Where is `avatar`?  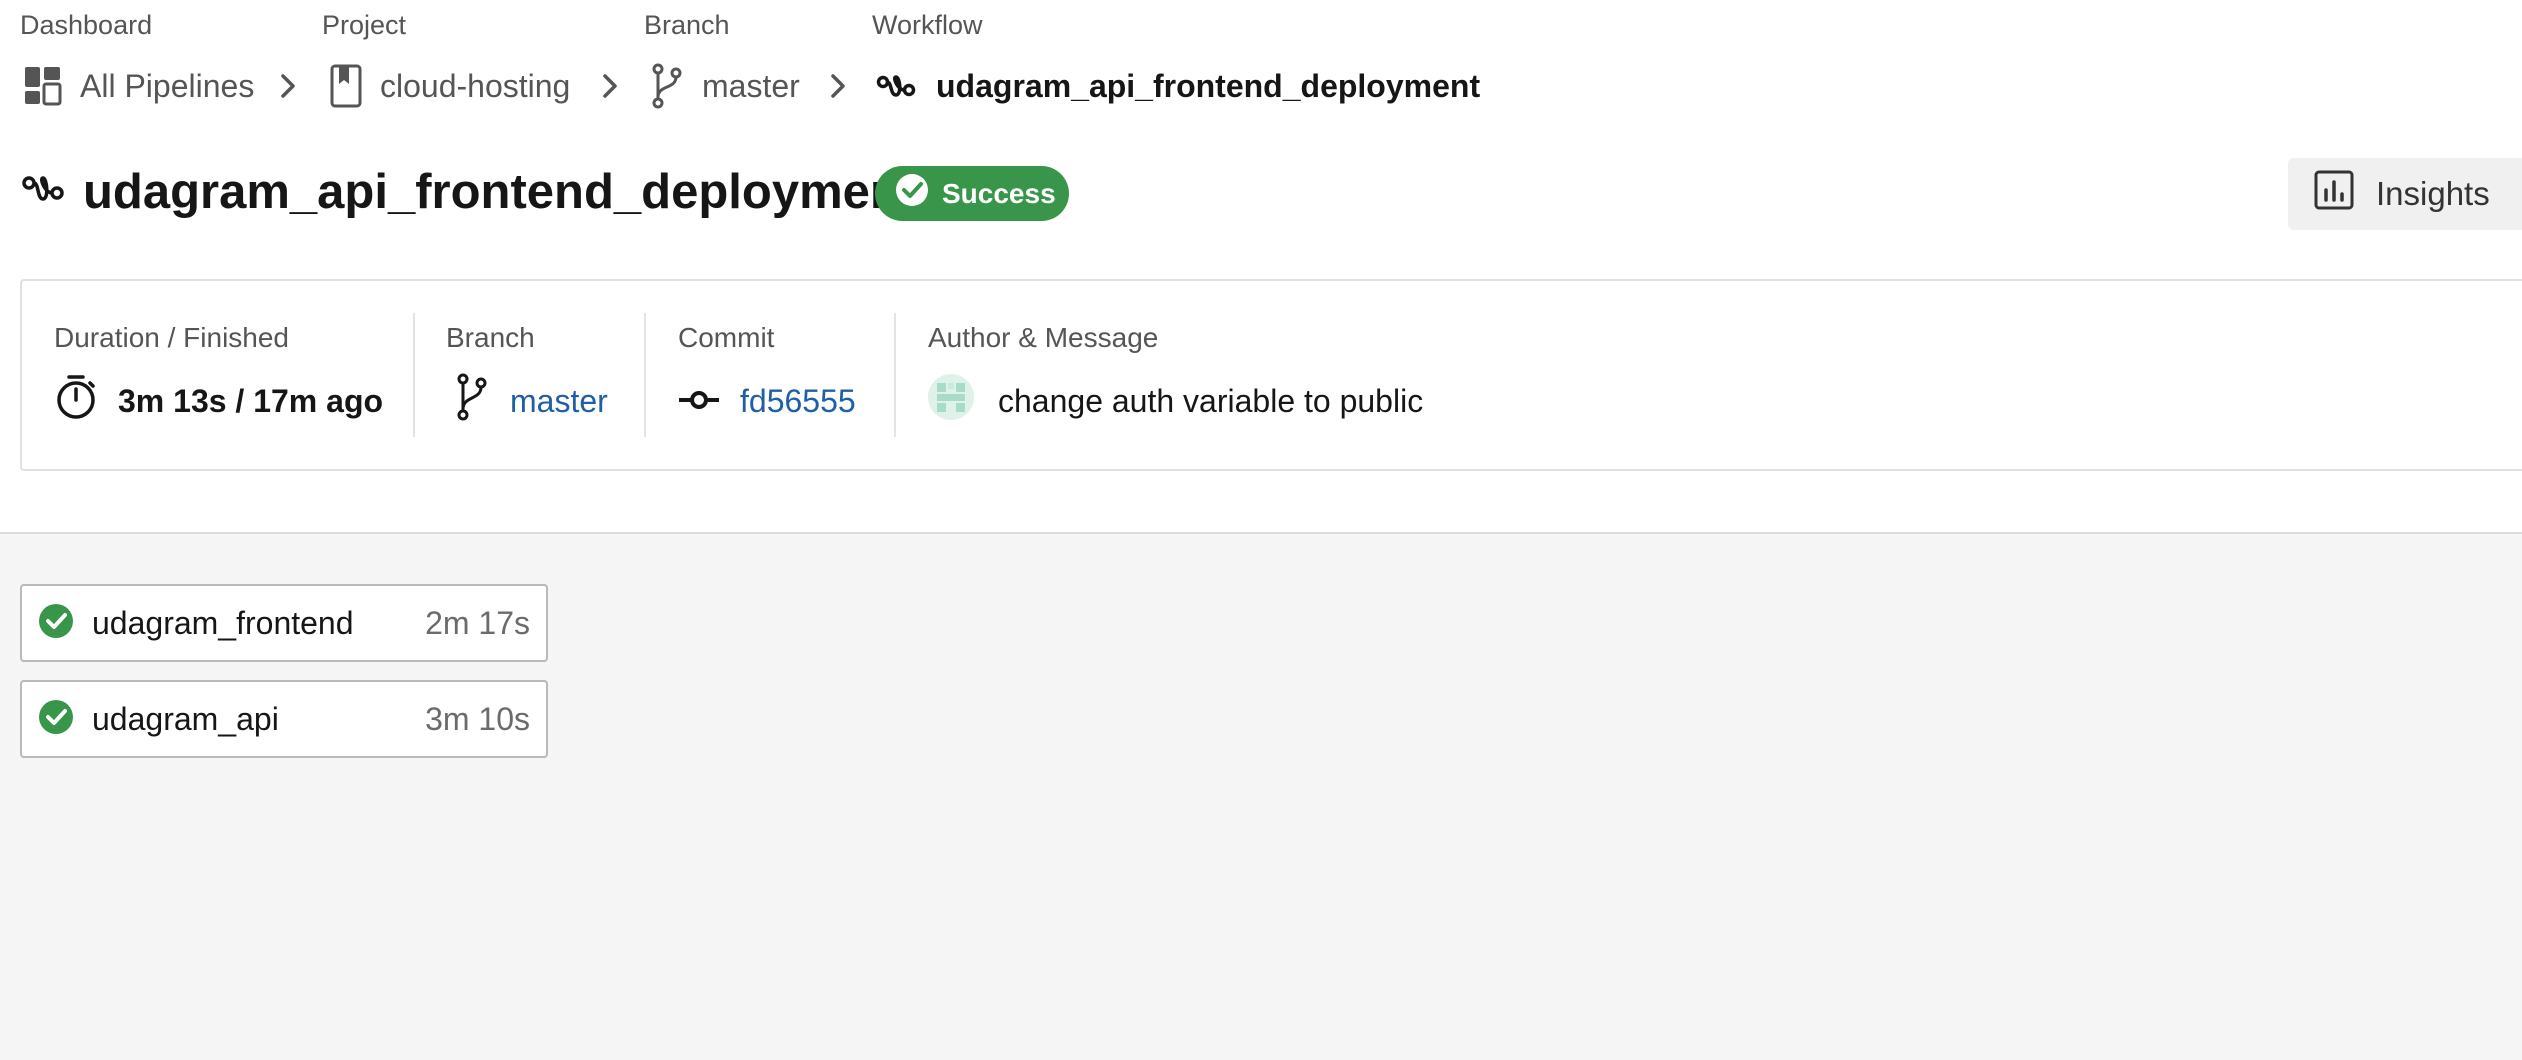 avatar is located at coordinates (951, 401).